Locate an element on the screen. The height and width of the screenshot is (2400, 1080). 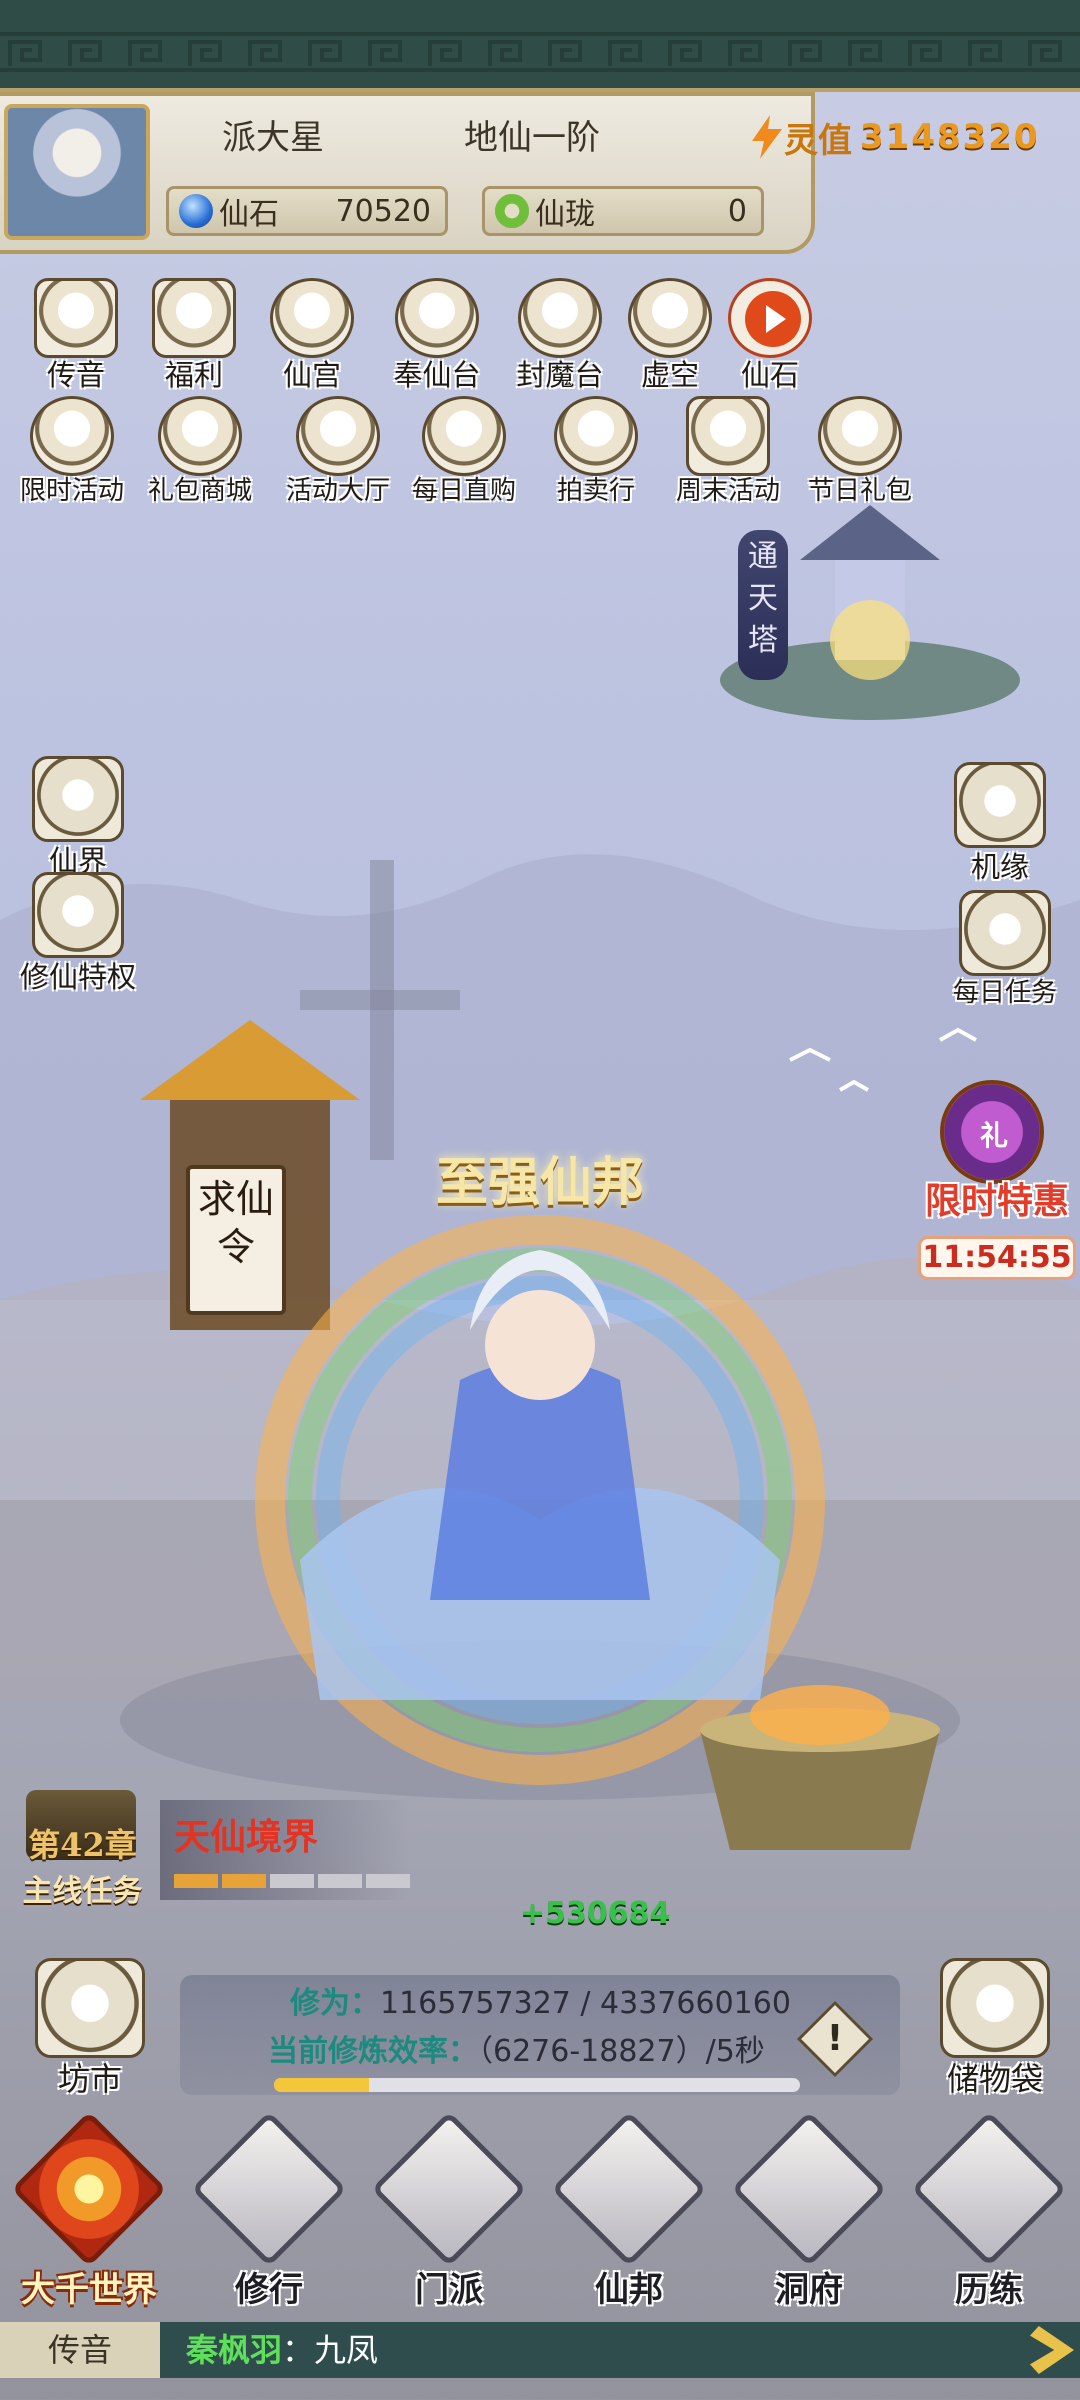
palace-icon is located at coordinates (312, 318).